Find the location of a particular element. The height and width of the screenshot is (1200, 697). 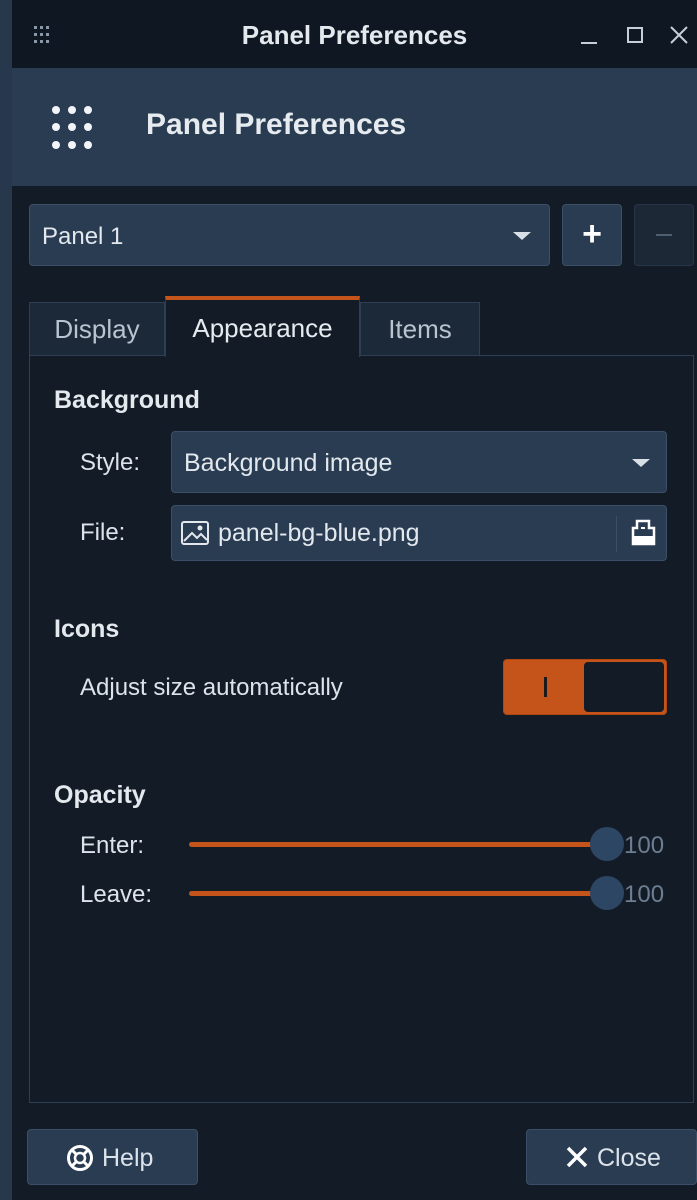

adjust-size-label: Adjust size automatically is located at coordinates (211, 687).